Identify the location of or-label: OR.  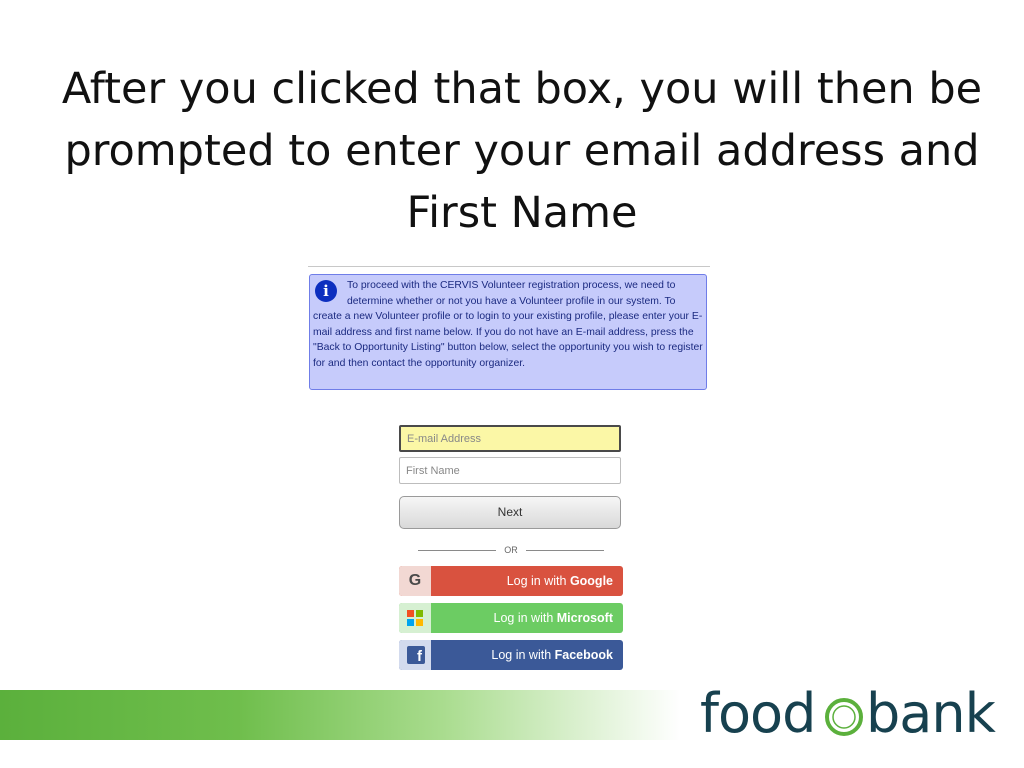
(511, 550).